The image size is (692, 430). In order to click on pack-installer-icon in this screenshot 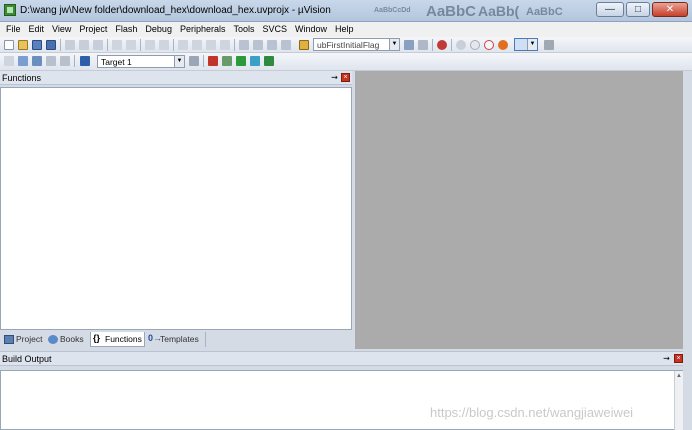, I will do `click(269, 61)`.